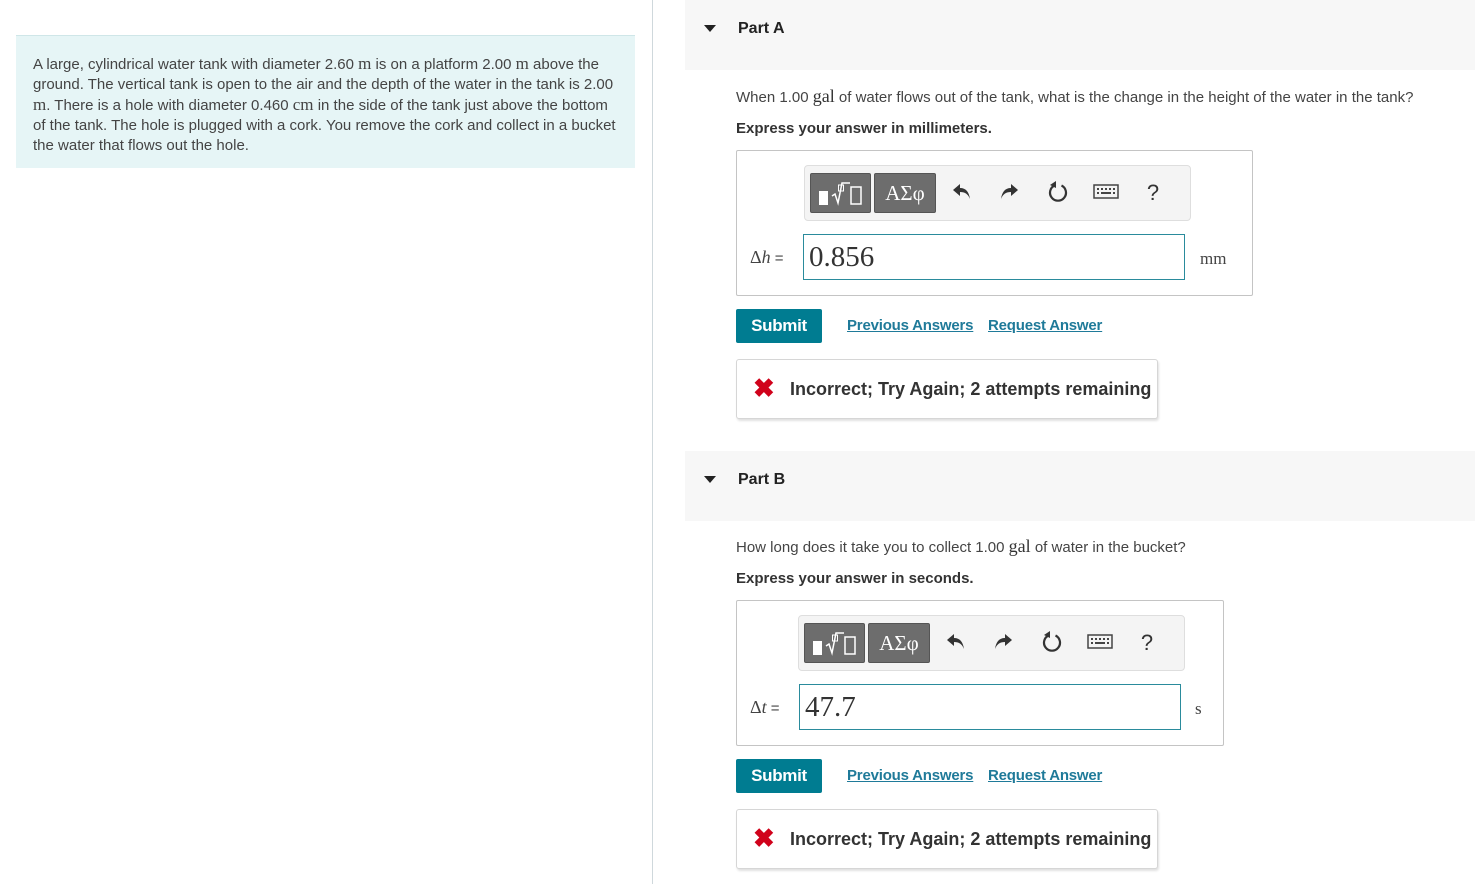 Image resolution: width=1475 pixels, height=884 pixels. Describe the element at coordinates (994, 223) in the screenshot. I see `part-a-answer-box: ΑΣφ ? Δh = 0.856 mm` at that location.